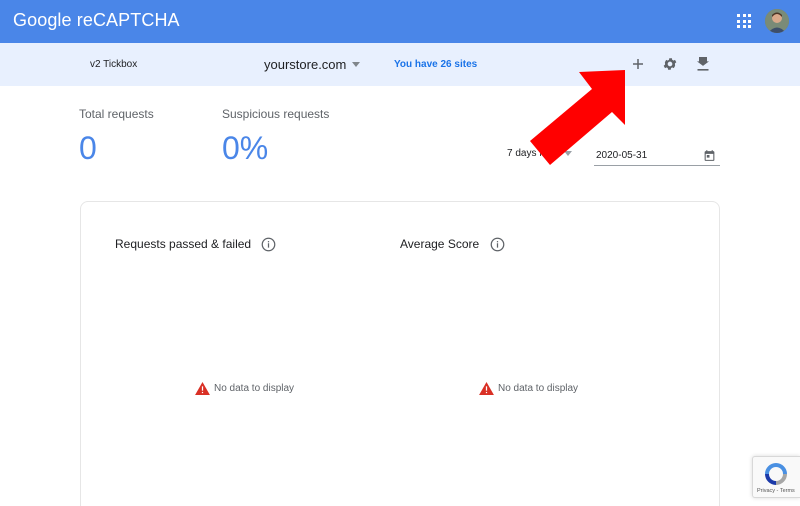 This screenshot has height=506, width=800. What do you see at coordinates (116, 114) in the screenshot?
I see `total-requests-label: Total requests` at bounding box center [116, 114].